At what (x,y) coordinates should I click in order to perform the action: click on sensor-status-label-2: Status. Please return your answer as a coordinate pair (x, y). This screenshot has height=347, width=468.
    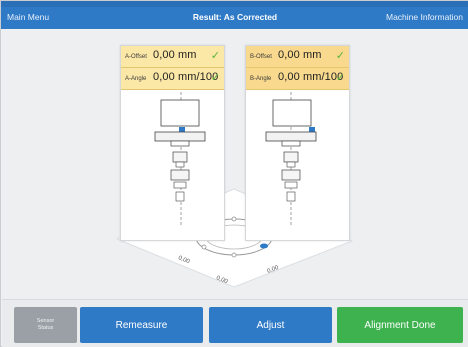
    Looking at the image, I should click on (45, 328).